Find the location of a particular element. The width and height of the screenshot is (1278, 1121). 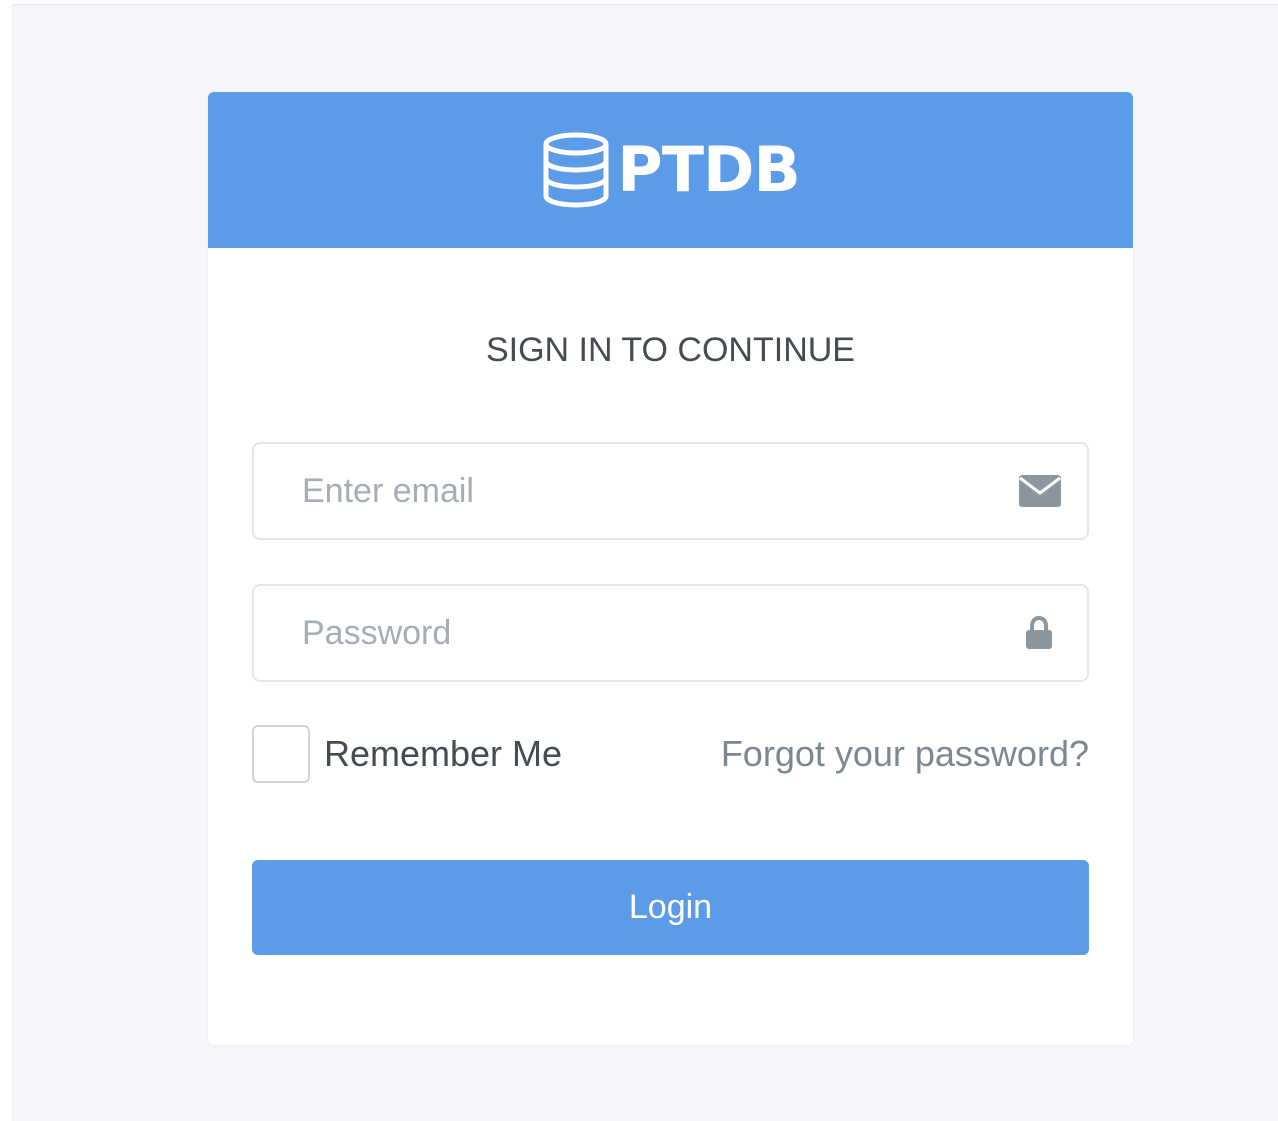

brand-logo: PTDB is located at coordinates (671, 170).